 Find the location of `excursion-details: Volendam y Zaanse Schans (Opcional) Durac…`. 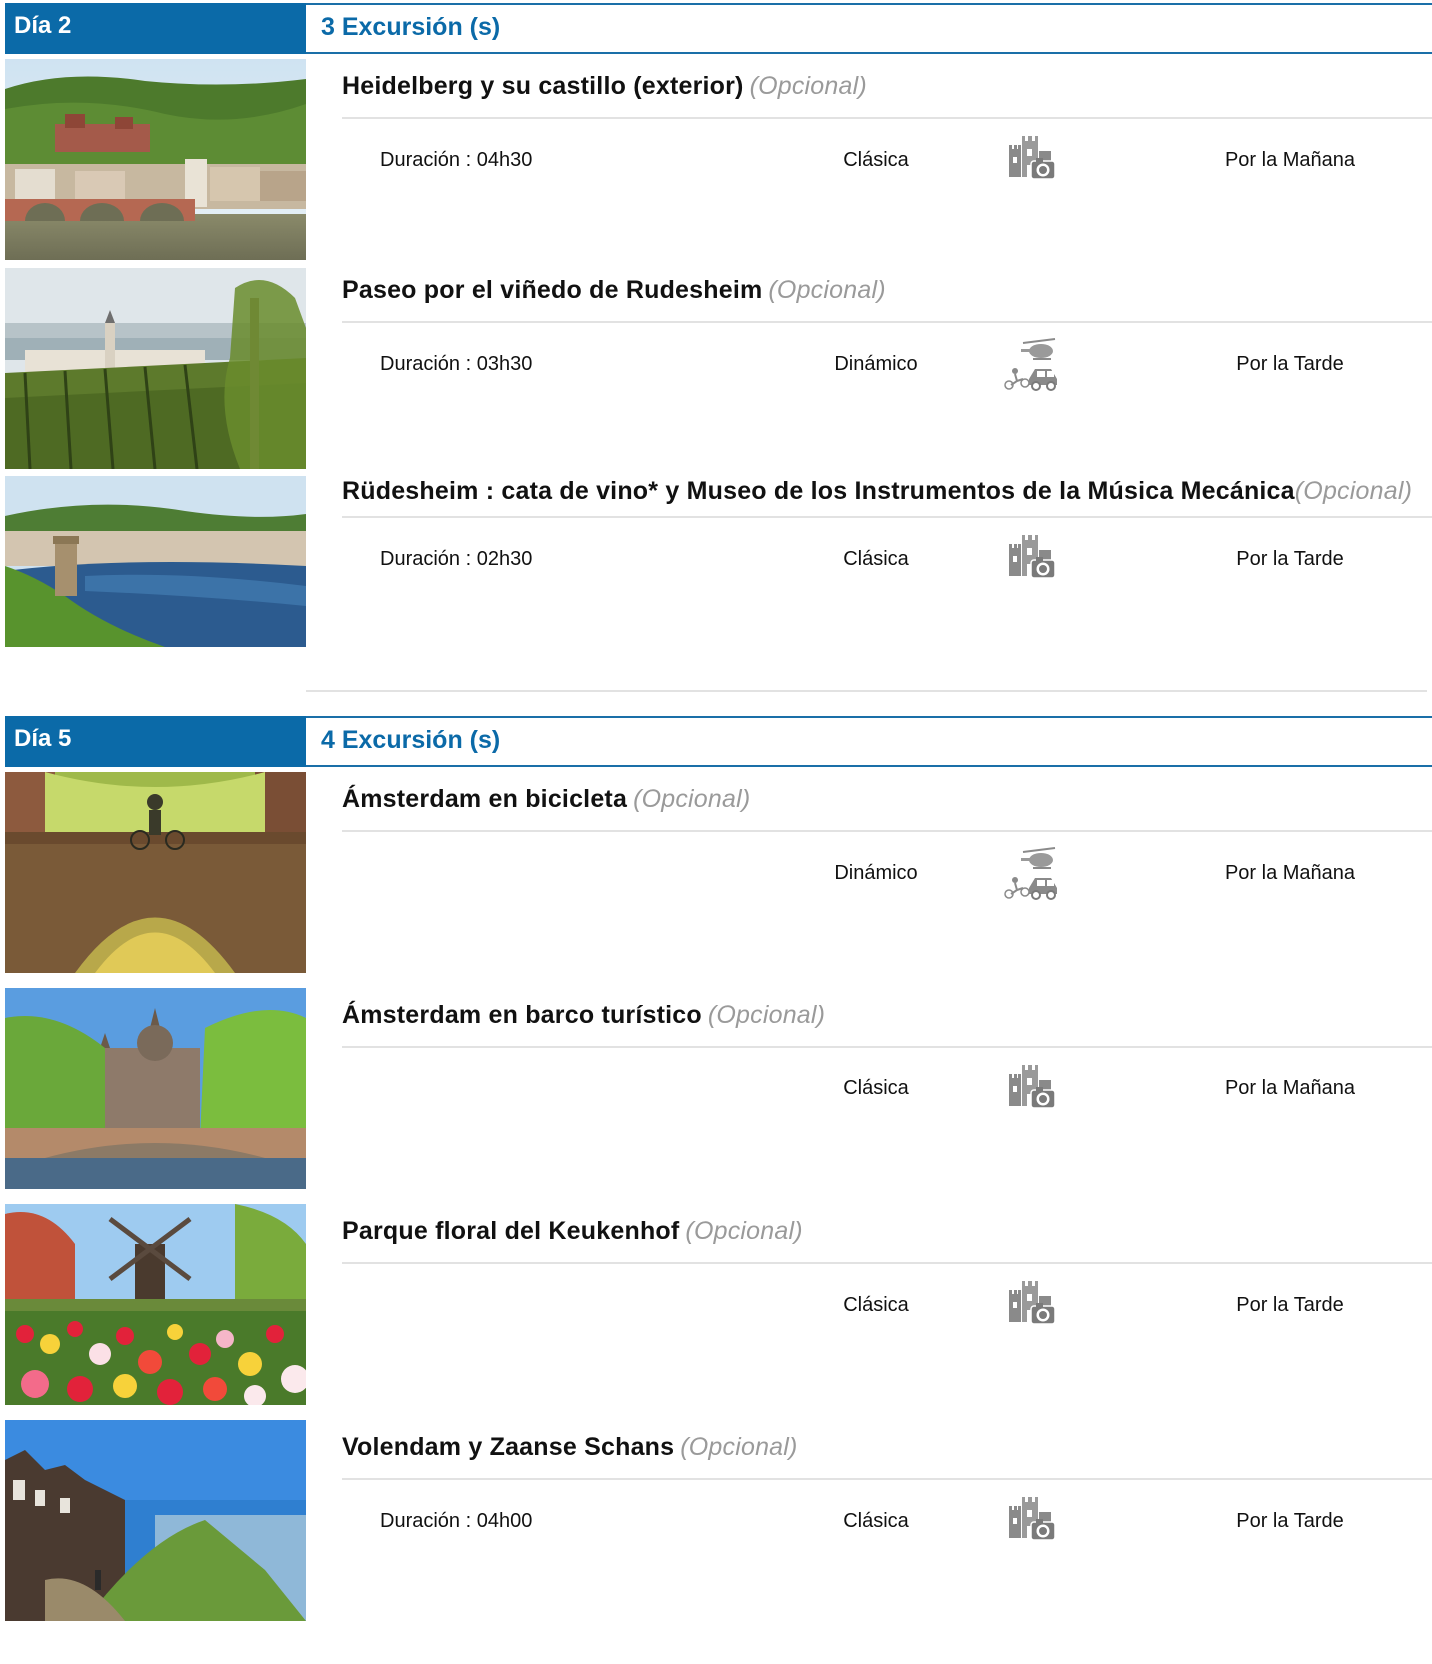

excursion-details: Volendam y Zaanse Schans (Opcional) Durac… is located at coordinates (869, 1523).